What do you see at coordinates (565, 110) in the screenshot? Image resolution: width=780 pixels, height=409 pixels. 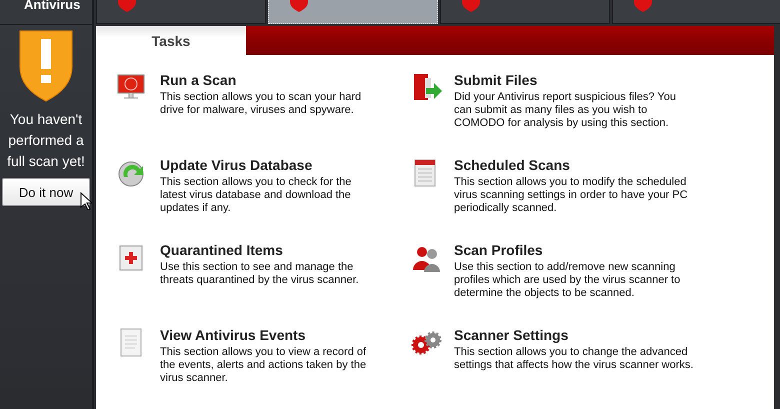 I see `task-description: Did your Antivirus report suspicious files? You can submit as many files as you wish to COMODO for analysis by using this section.` at bounding box center [565, 110].